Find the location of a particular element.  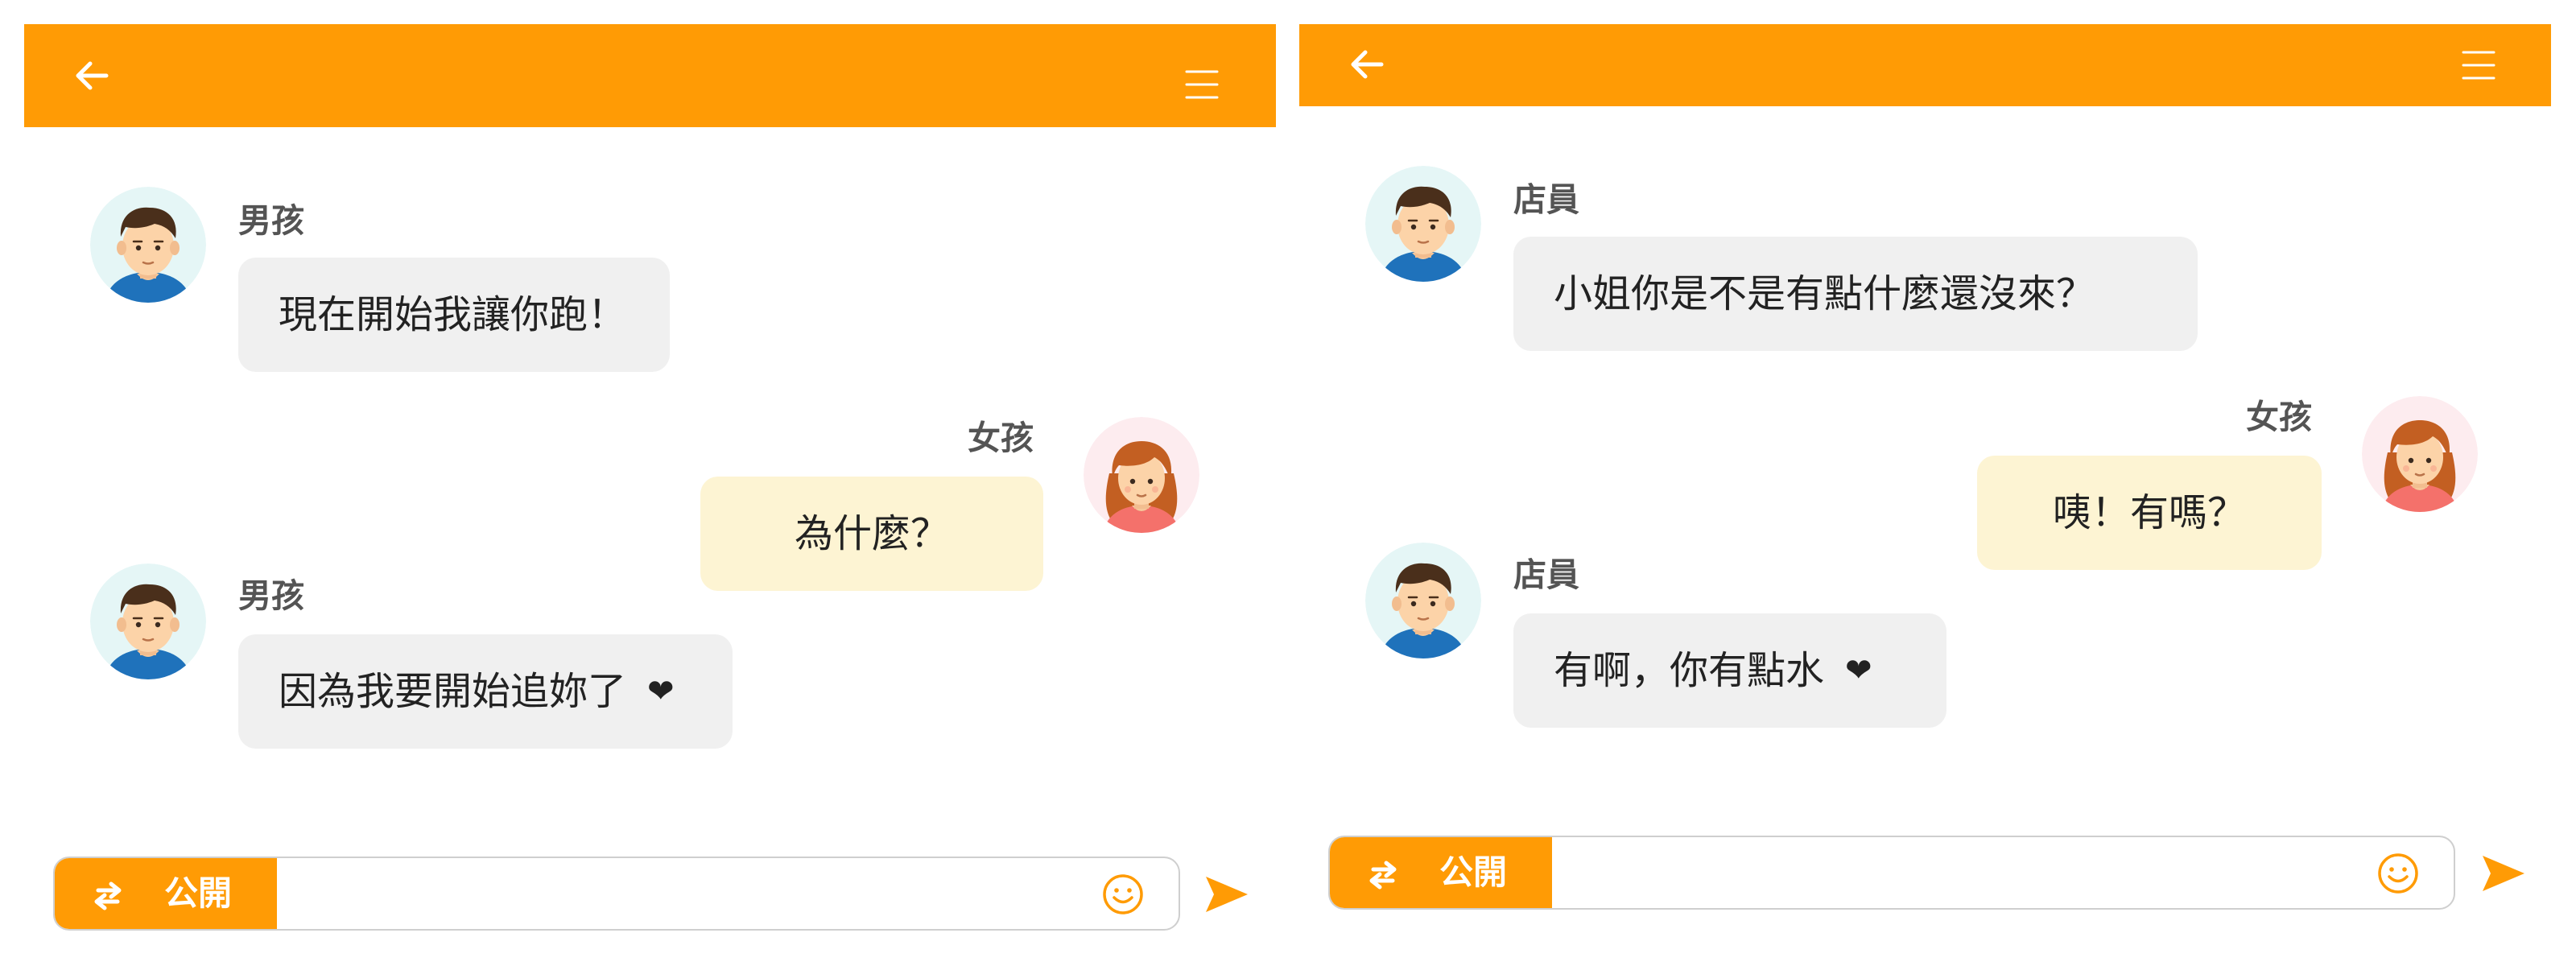

message-text: 現在開始我讓你跑！ is located at coordinates (453, 314).